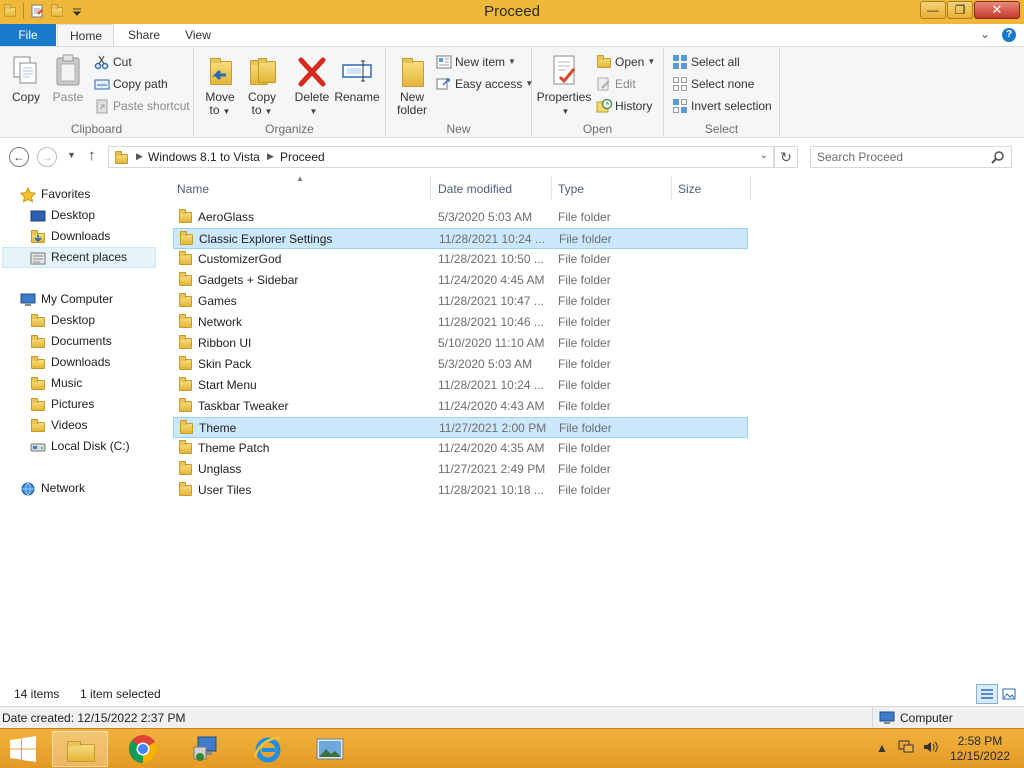  What do you see at coordinates (198, 35) in the screenshot?
I see `tab-view: View` at bounding box center [198, 35].